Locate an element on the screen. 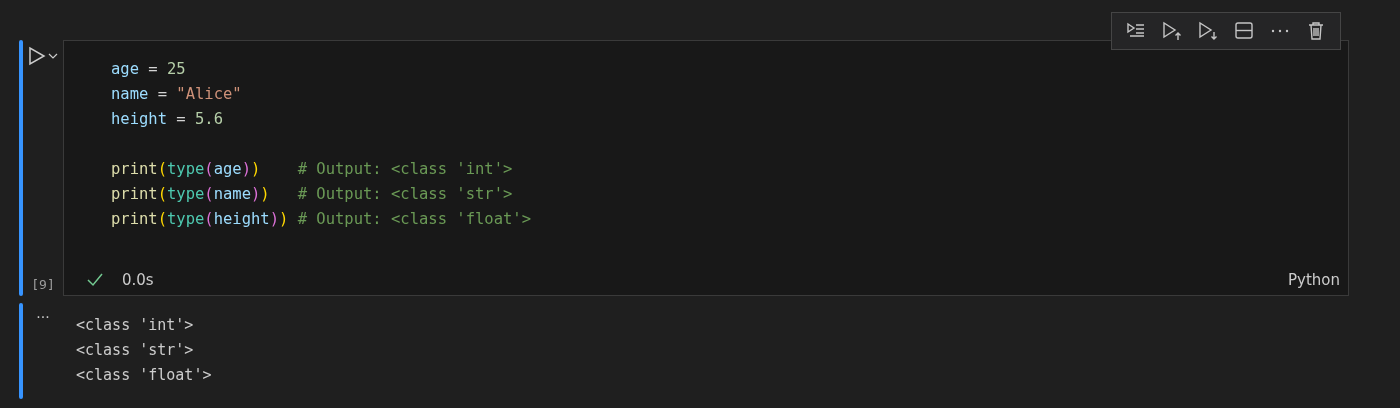 This screenshot has width=1400, height=408. run-above-icon is located at coordinates (1172, 31).